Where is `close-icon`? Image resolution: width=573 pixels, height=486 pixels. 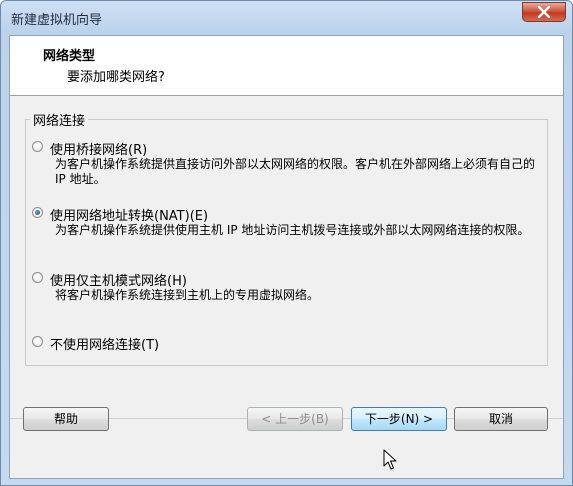 close-icon is located at coordinates (544, 12).